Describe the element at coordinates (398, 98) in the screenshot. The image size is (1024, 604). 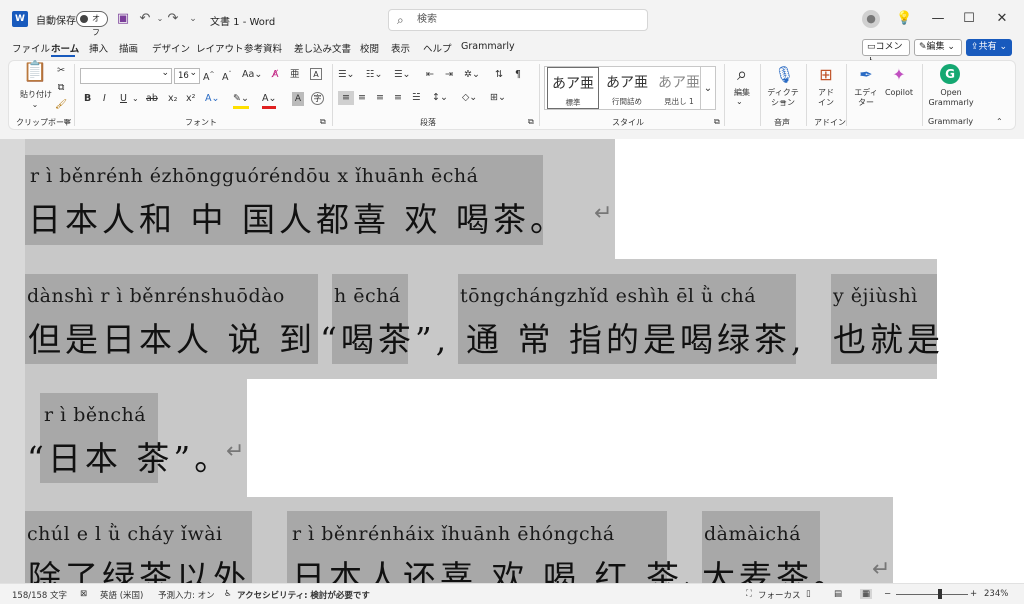
I see `justify-icon: ≡` at that location.